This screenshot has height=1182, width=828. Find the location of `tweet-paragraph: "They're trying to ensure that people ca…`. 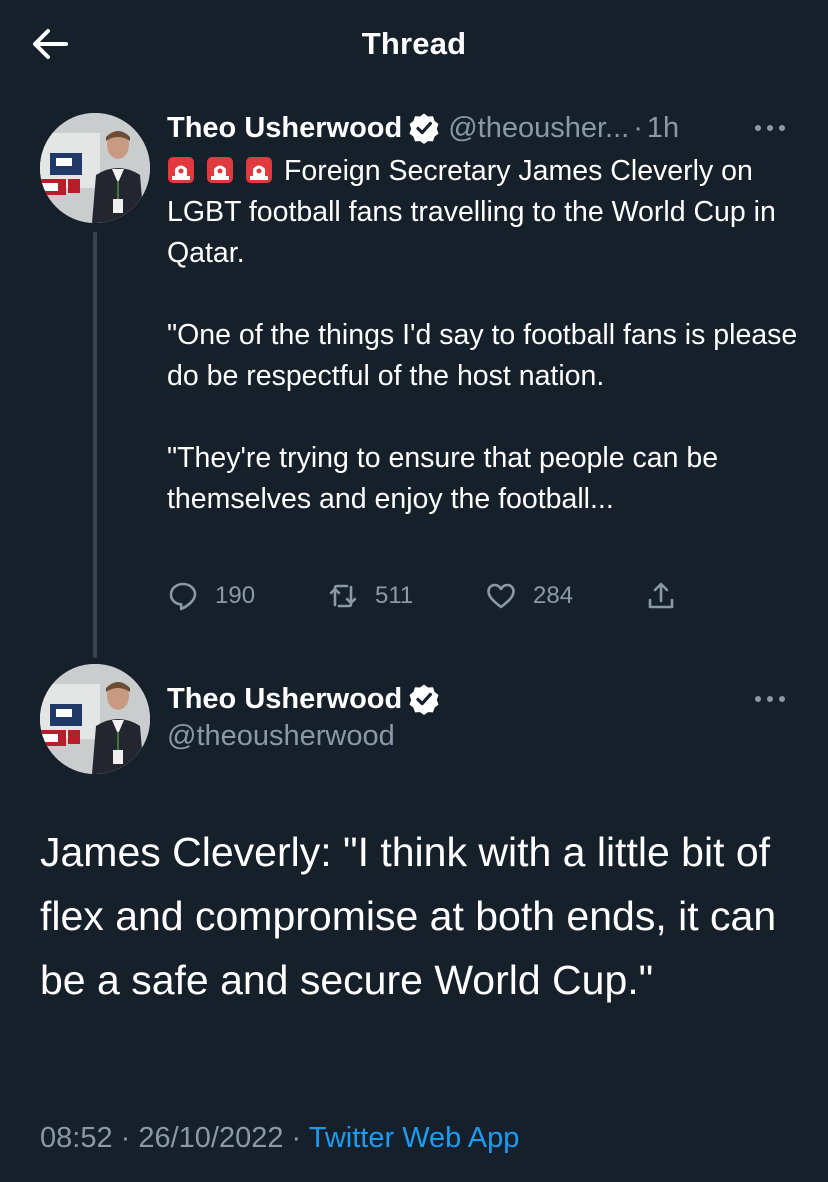

tweet-paragraph: "They're trying to ensure that people ca… is located at coordinates (443, 478).